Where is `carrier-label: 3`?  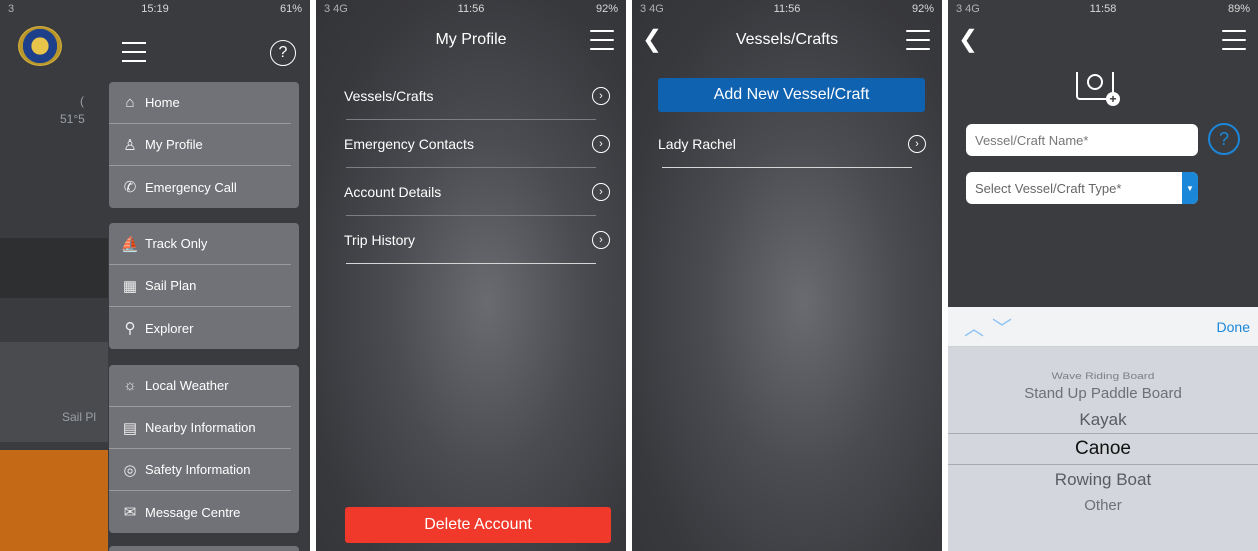 carrier-label: 3 is located at coordinates (11, 9).